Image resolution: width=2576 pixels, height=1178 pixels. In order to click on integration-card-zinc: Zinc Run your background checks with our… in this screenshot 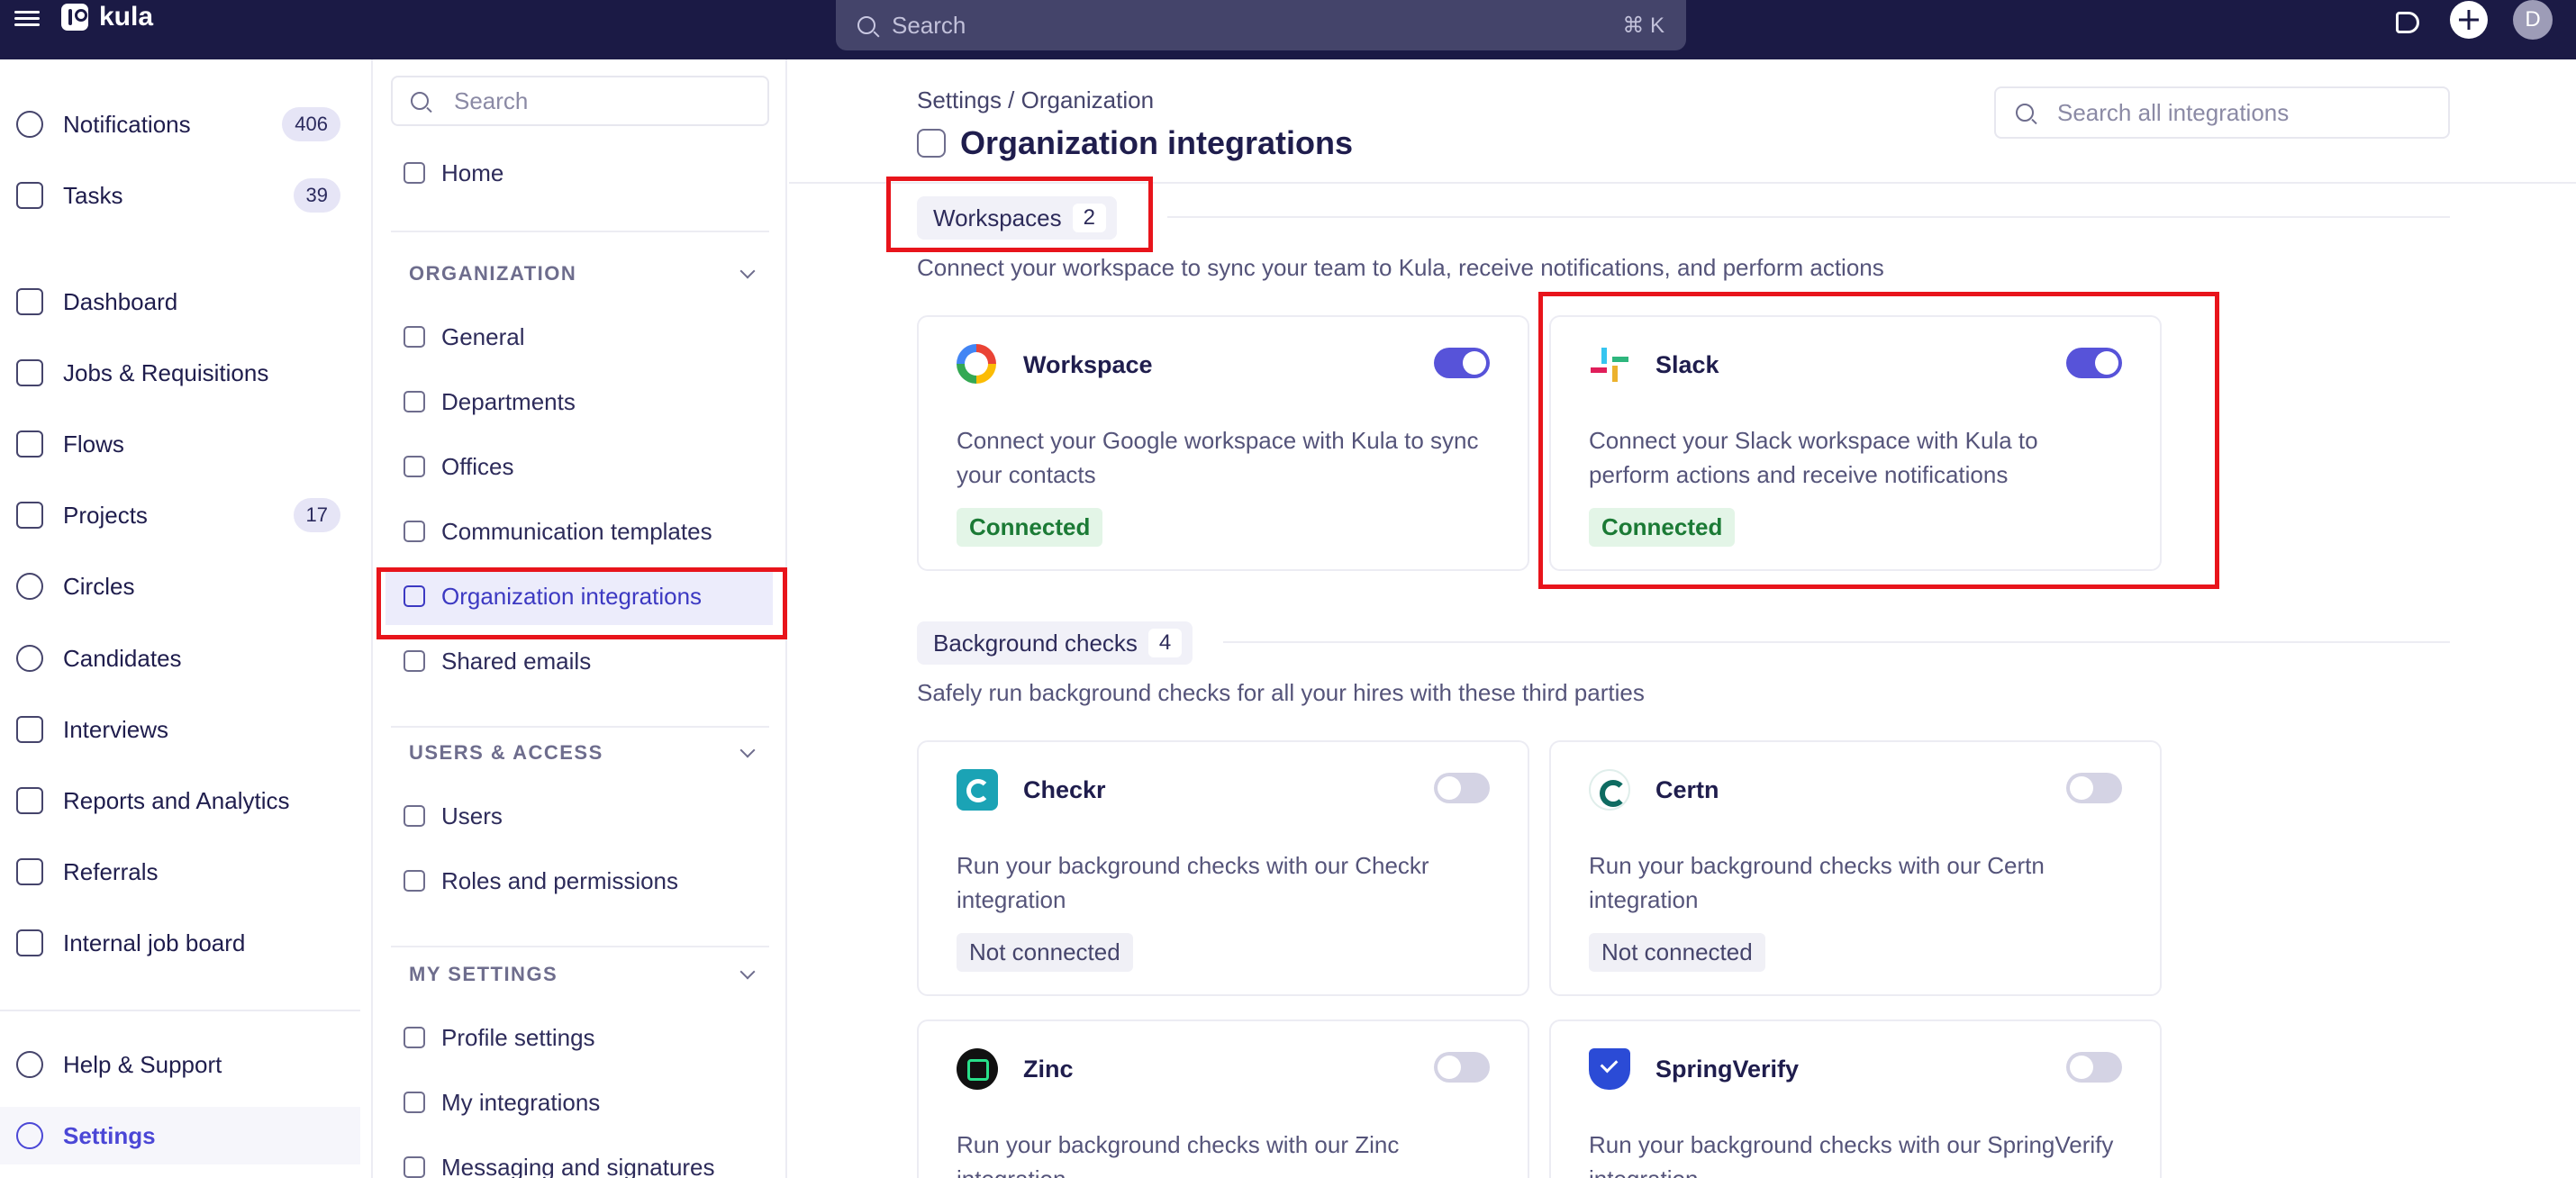, I will do `click(1223, 1098)`.